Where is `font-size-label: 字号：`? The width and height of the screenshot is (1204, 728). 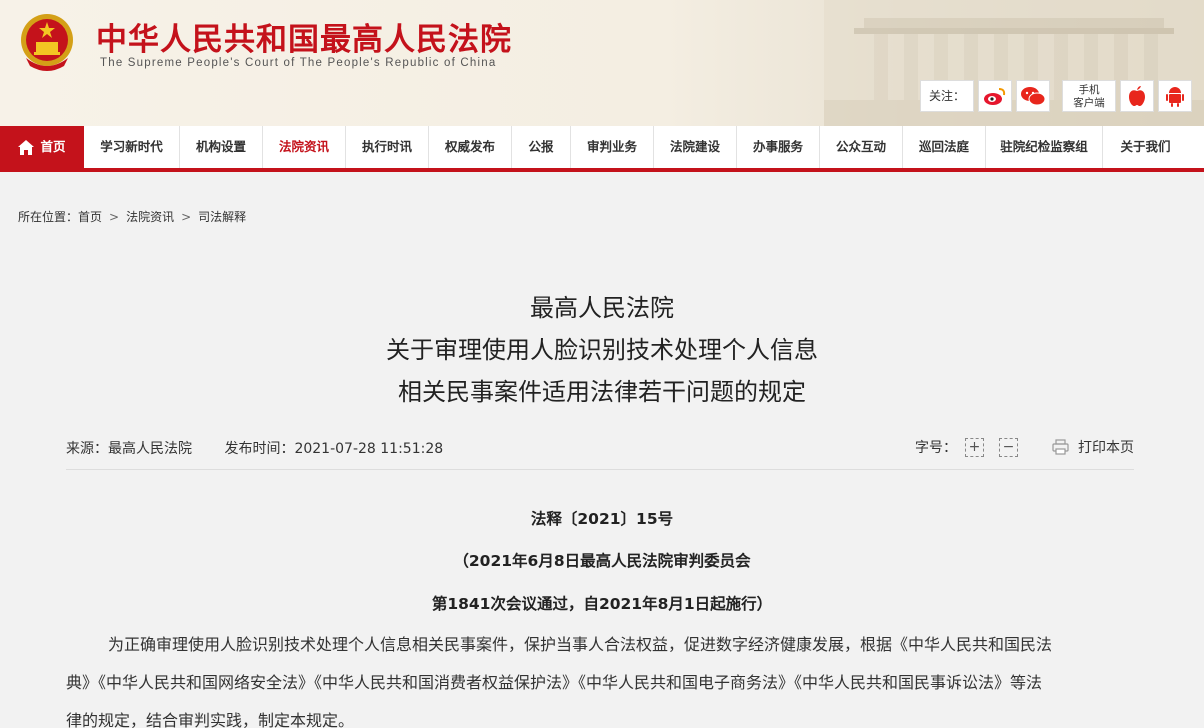 font-size-label: 字号： is located at coordinates (936, 448).